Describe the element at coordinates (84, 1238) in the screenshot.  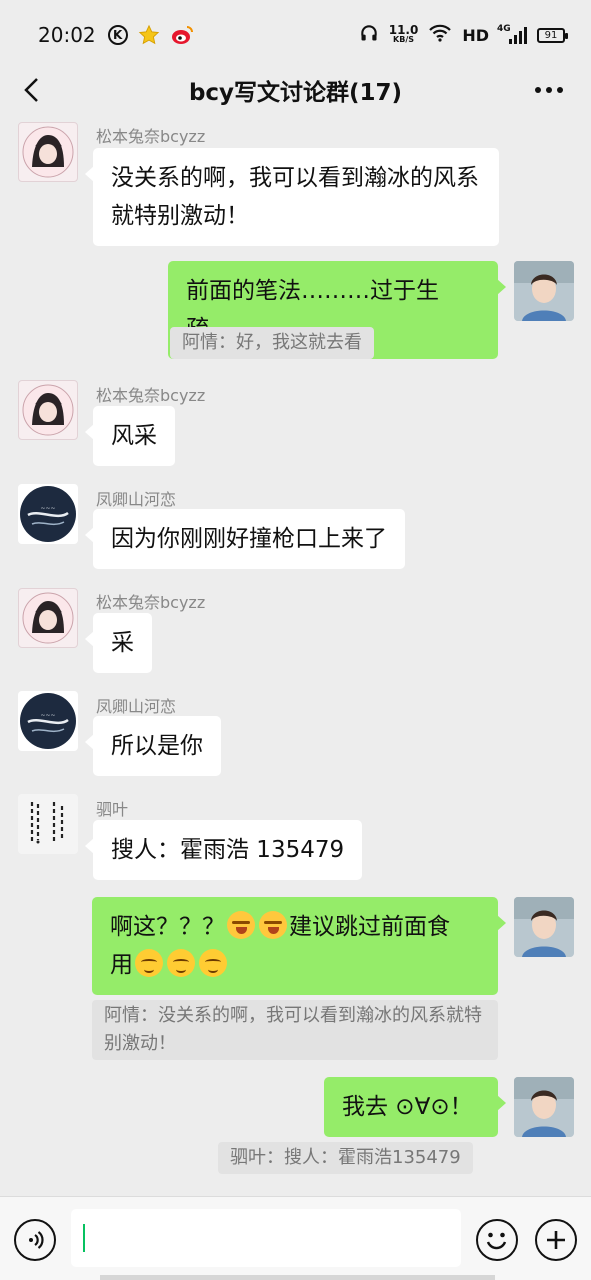
I see `text-caret` at that location.